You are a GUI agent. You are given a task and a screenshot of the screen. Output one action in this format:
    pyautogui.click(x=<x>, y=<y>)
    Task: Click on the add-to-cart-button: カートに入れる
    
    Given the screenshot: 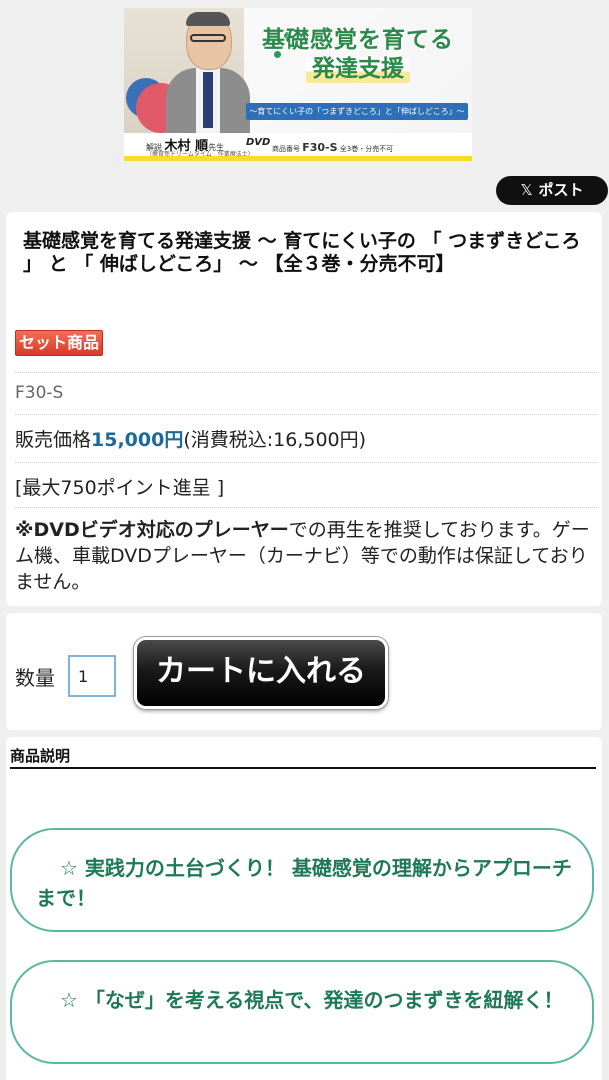 What is the action you would take?
    pyautogui.click(x=261, y=673)
    